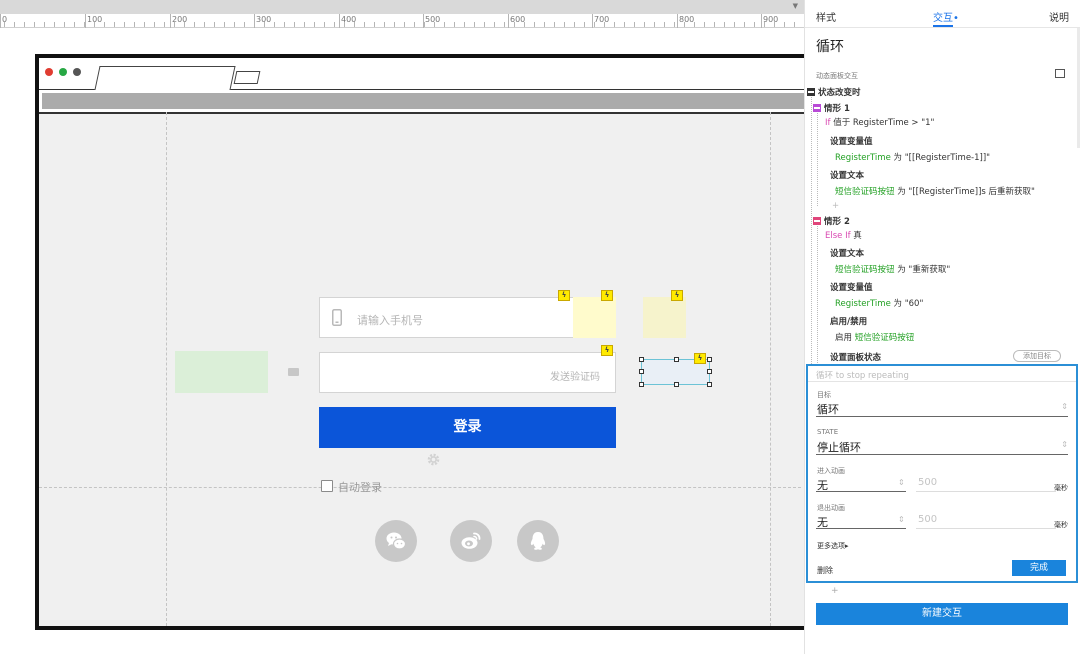 The height and width of the screenshot is (654, 1080). I want to click on action-title: 设置面板状态, so click(855, 357).